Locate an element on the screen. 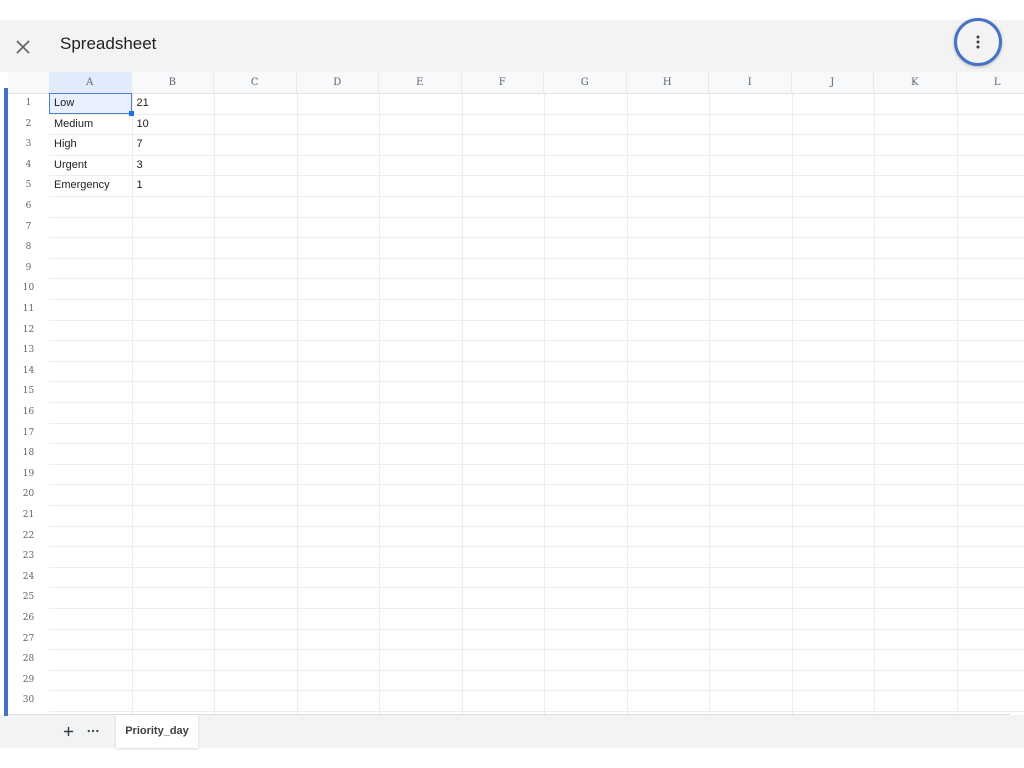 The height and width of the screenshot is (768, 1024). cell-b4: 3 is located at coordinates (173, 165).